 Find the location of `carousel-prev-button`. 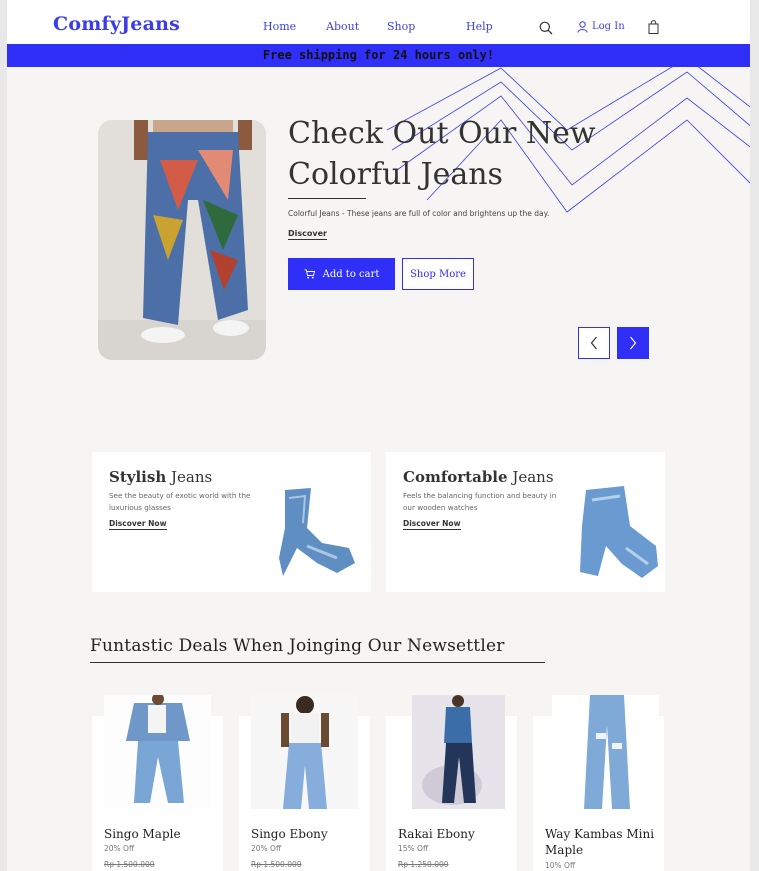

carousel-prev-button is located at coordinates (594, 343).